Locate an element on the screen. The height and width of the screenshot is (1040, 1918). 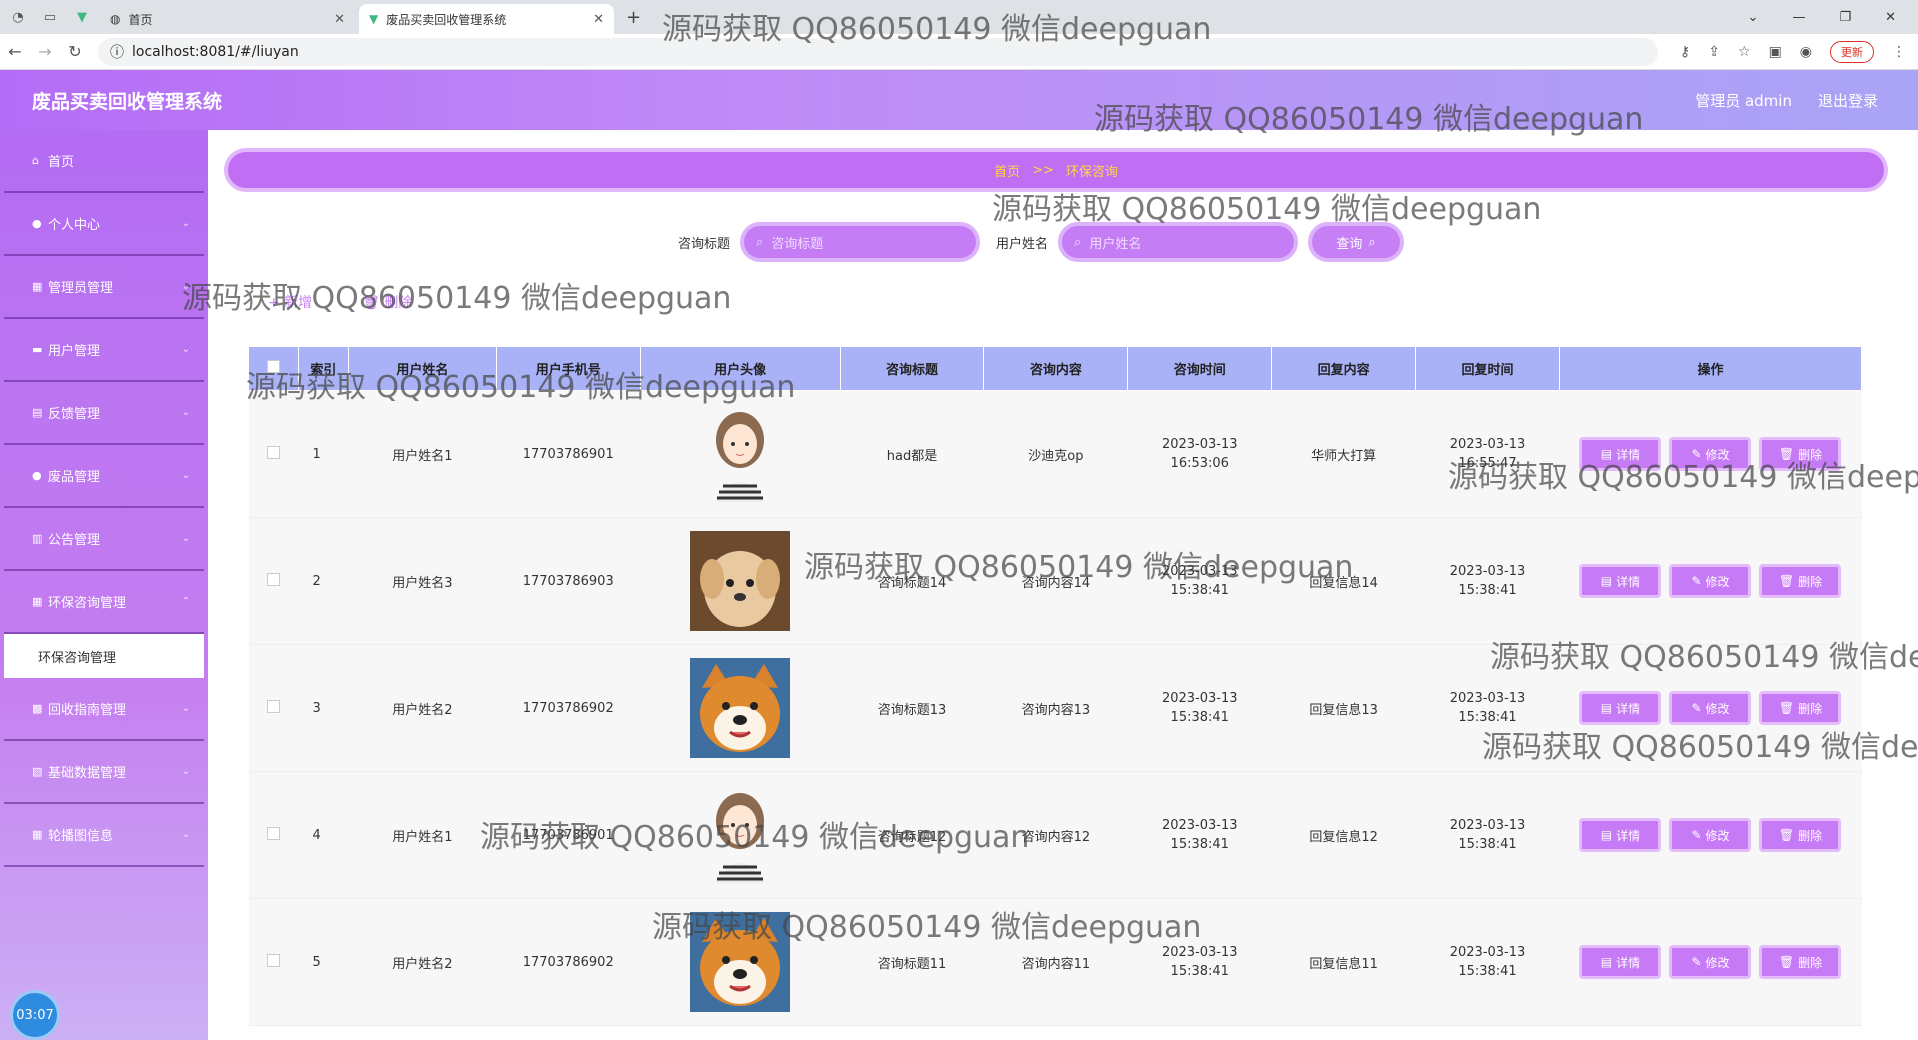
sidebar-item-carousel: ▦ 轮播图信息 ⌄ is located at coordinates (104, 835).